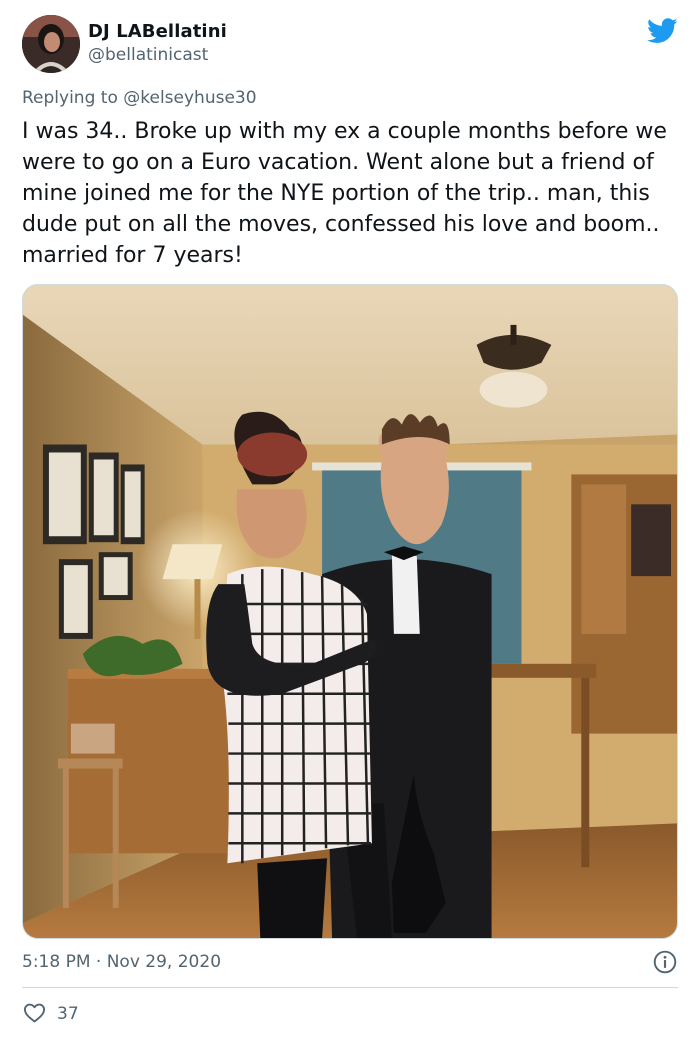  Describe the element at coordinates (164, 962) in the screenshot. I see `tweet-date: Nov 29, 2020` at that location.